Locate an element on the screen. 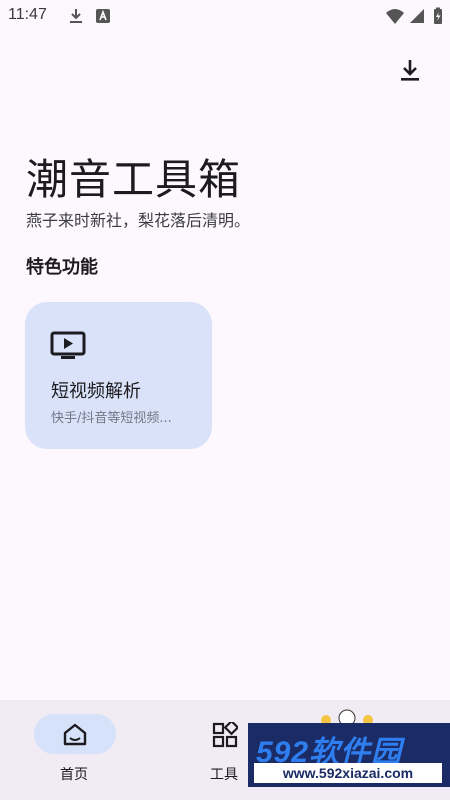 Image resolution: width=450 pixels, height=800 pixels. download-button is located at coordinates (410, 70).